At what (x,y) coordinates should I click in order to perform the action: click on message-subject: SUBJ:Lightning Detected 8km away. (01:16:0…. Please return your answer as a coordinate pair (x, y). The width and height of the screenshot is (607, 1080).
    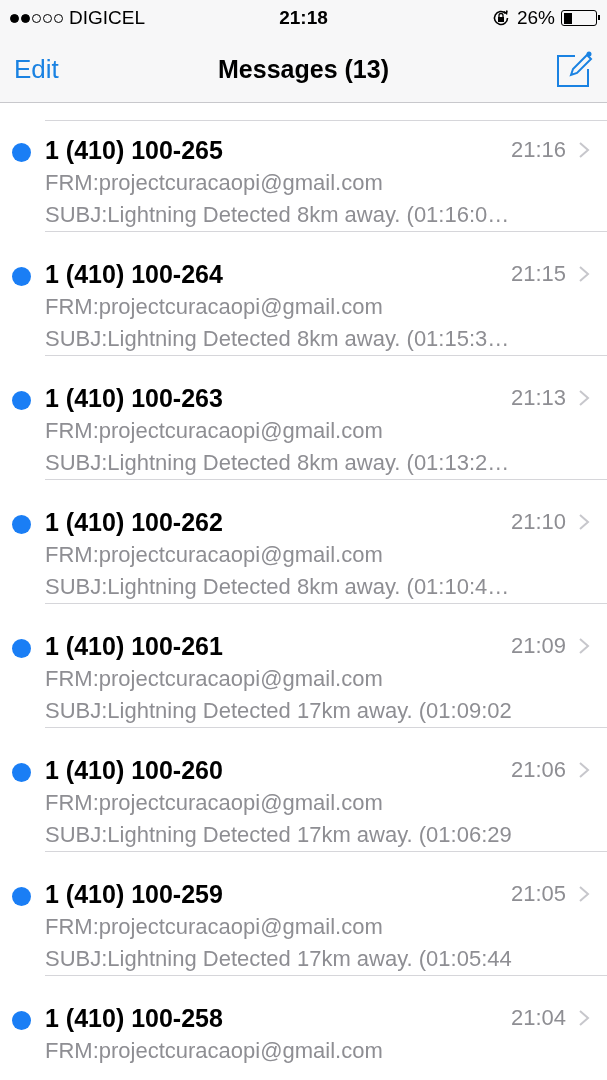
    Looking at the image, I should click on (277, 214).